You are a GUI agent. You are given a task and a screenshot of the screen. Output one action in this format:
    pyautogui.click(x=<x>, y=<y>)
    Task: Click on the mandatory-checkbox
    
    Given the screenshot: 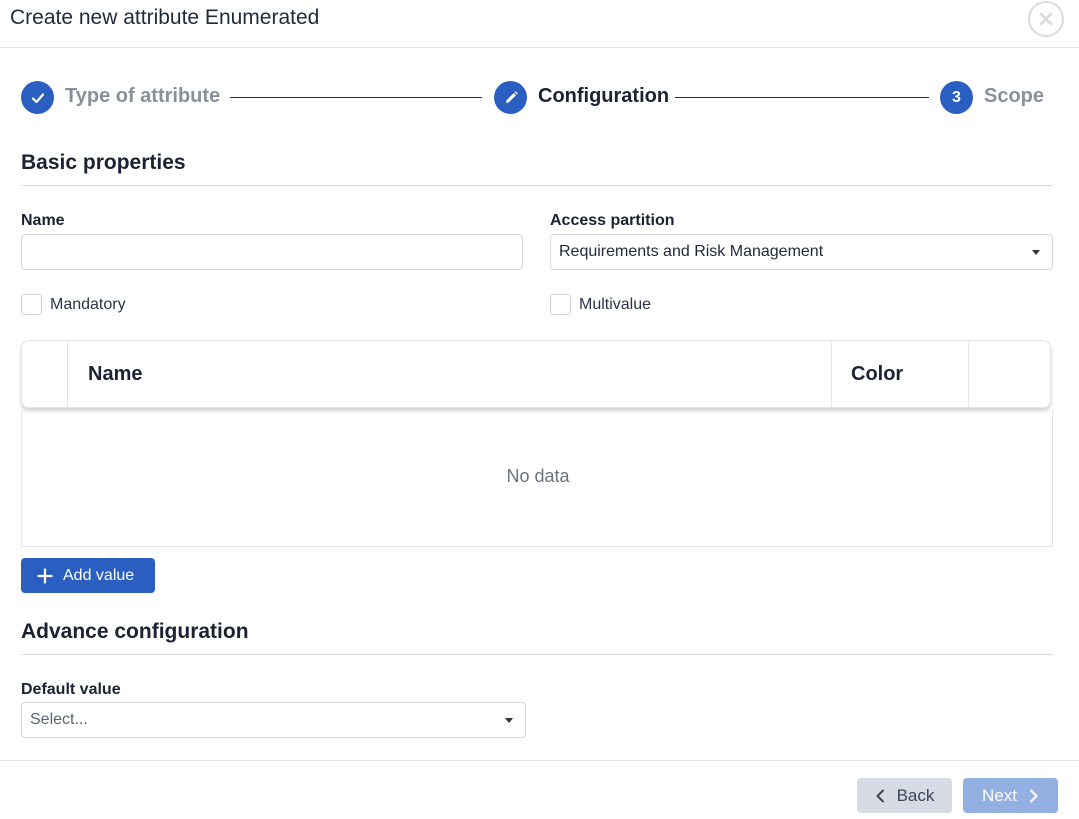 What is the action you would take?
    pyautogui.click(x=31, y=304)
    